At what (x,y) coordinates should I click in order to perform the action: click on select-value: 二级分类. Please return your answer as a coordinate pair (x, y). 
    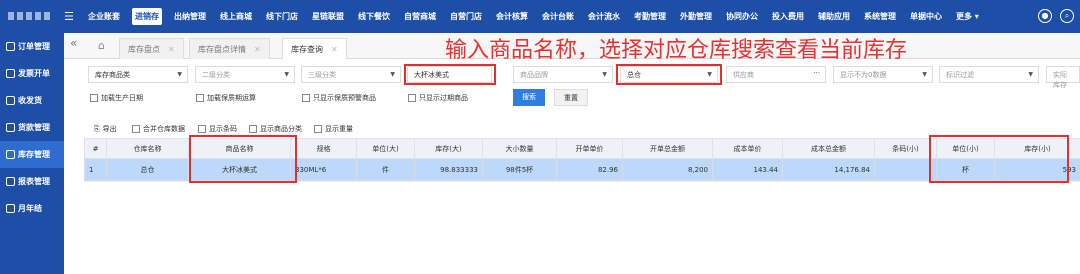
    Looking at the image, I should click on (216, 75).